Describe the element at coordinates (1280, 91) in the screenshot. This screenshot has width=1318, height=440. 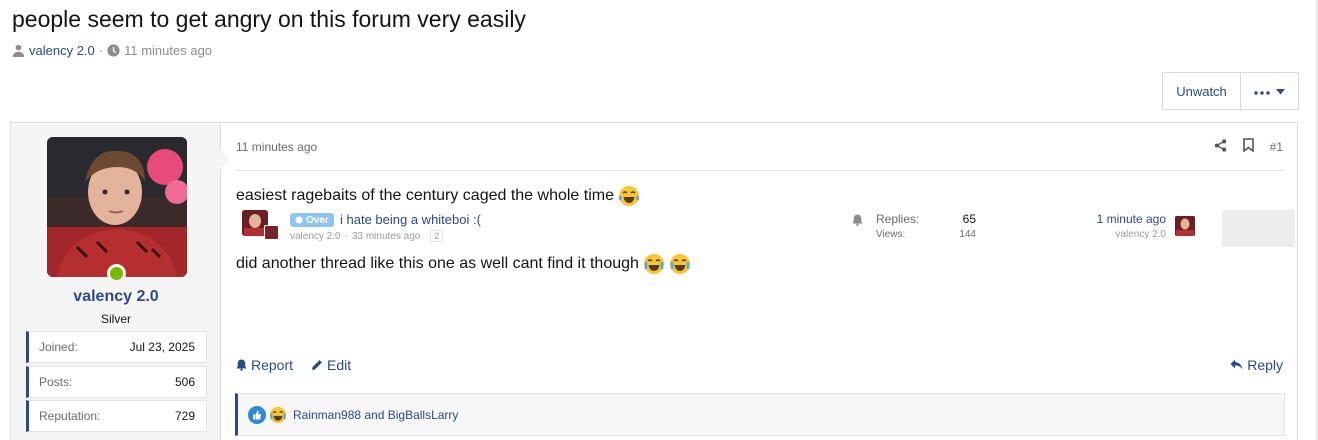
I see `caret-down-icon` at that location.